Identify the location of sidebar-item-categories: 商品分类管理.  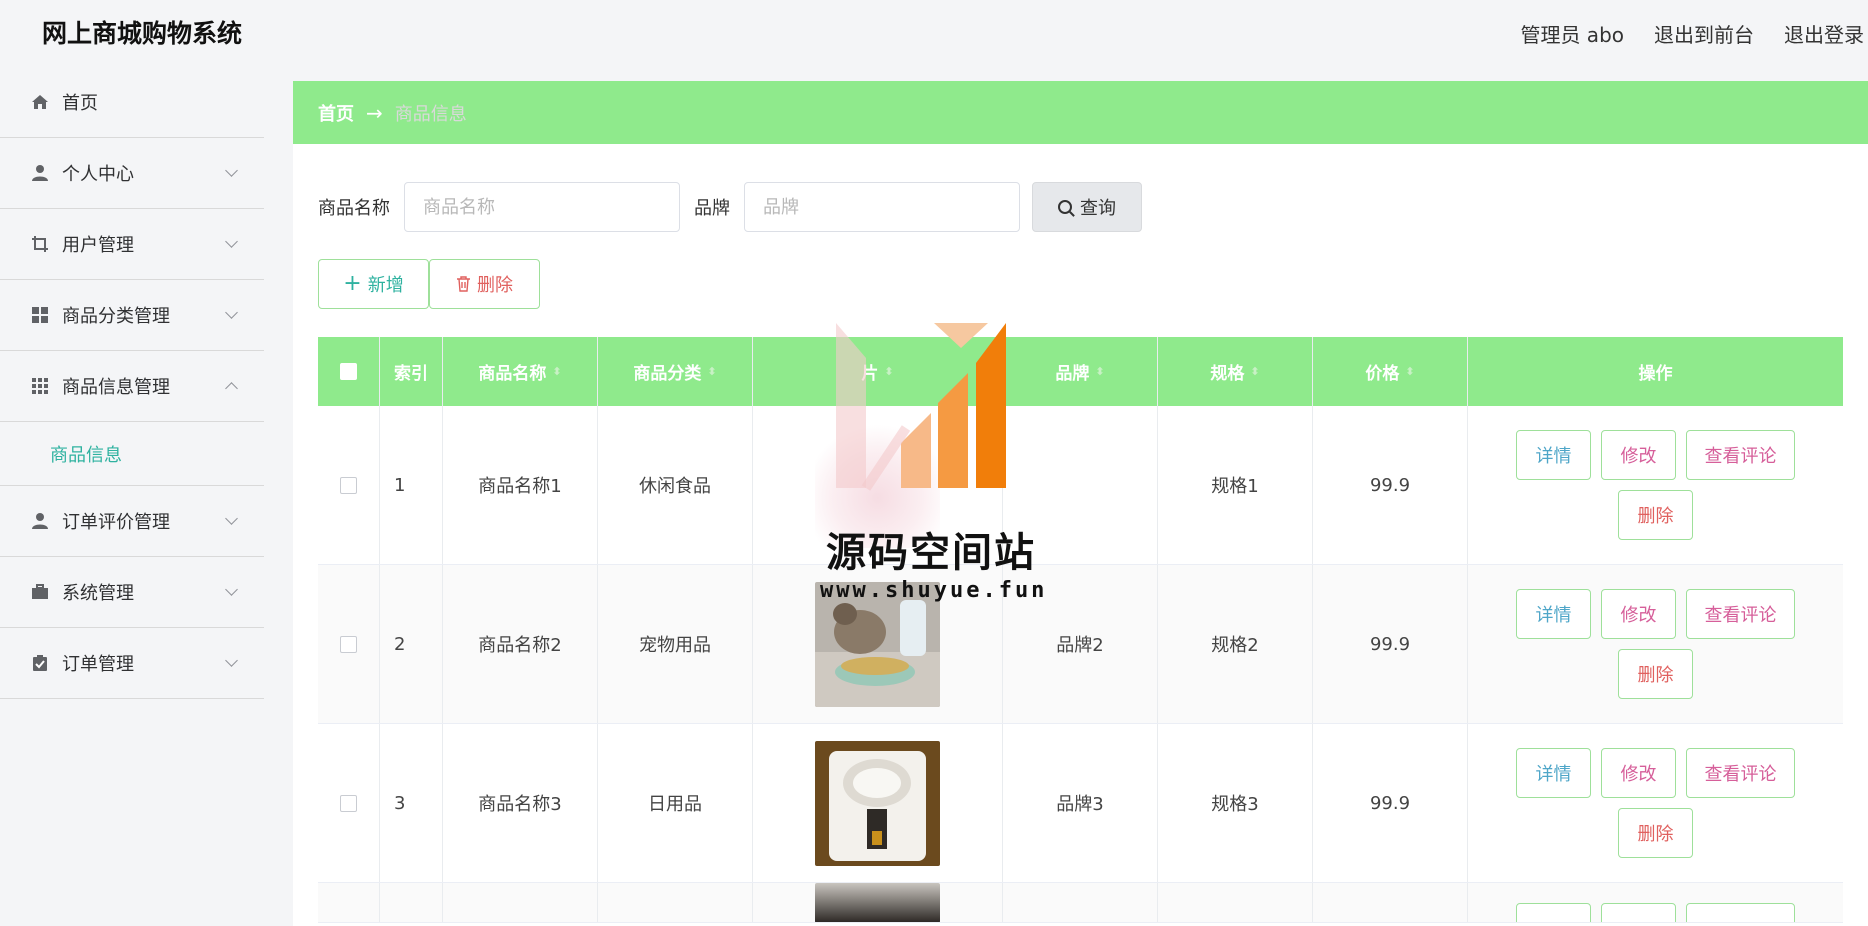
(132, 315).